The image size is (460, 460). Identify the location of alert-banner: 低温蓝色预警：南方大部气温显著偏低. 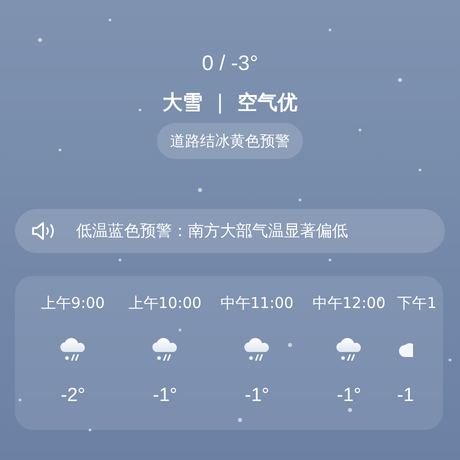
(230, 231).